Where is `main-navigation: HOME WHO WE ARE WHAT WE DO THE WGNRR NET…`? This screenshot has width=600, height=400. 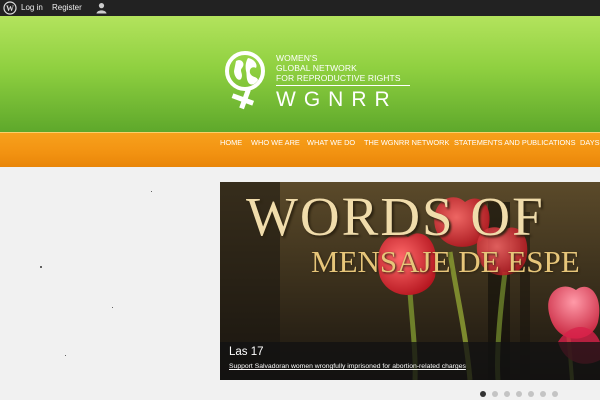
main-navigation: HOME WHO WE ARE WHAT WE DO THE WGNRR NET… is located at coordinates (300, 149).